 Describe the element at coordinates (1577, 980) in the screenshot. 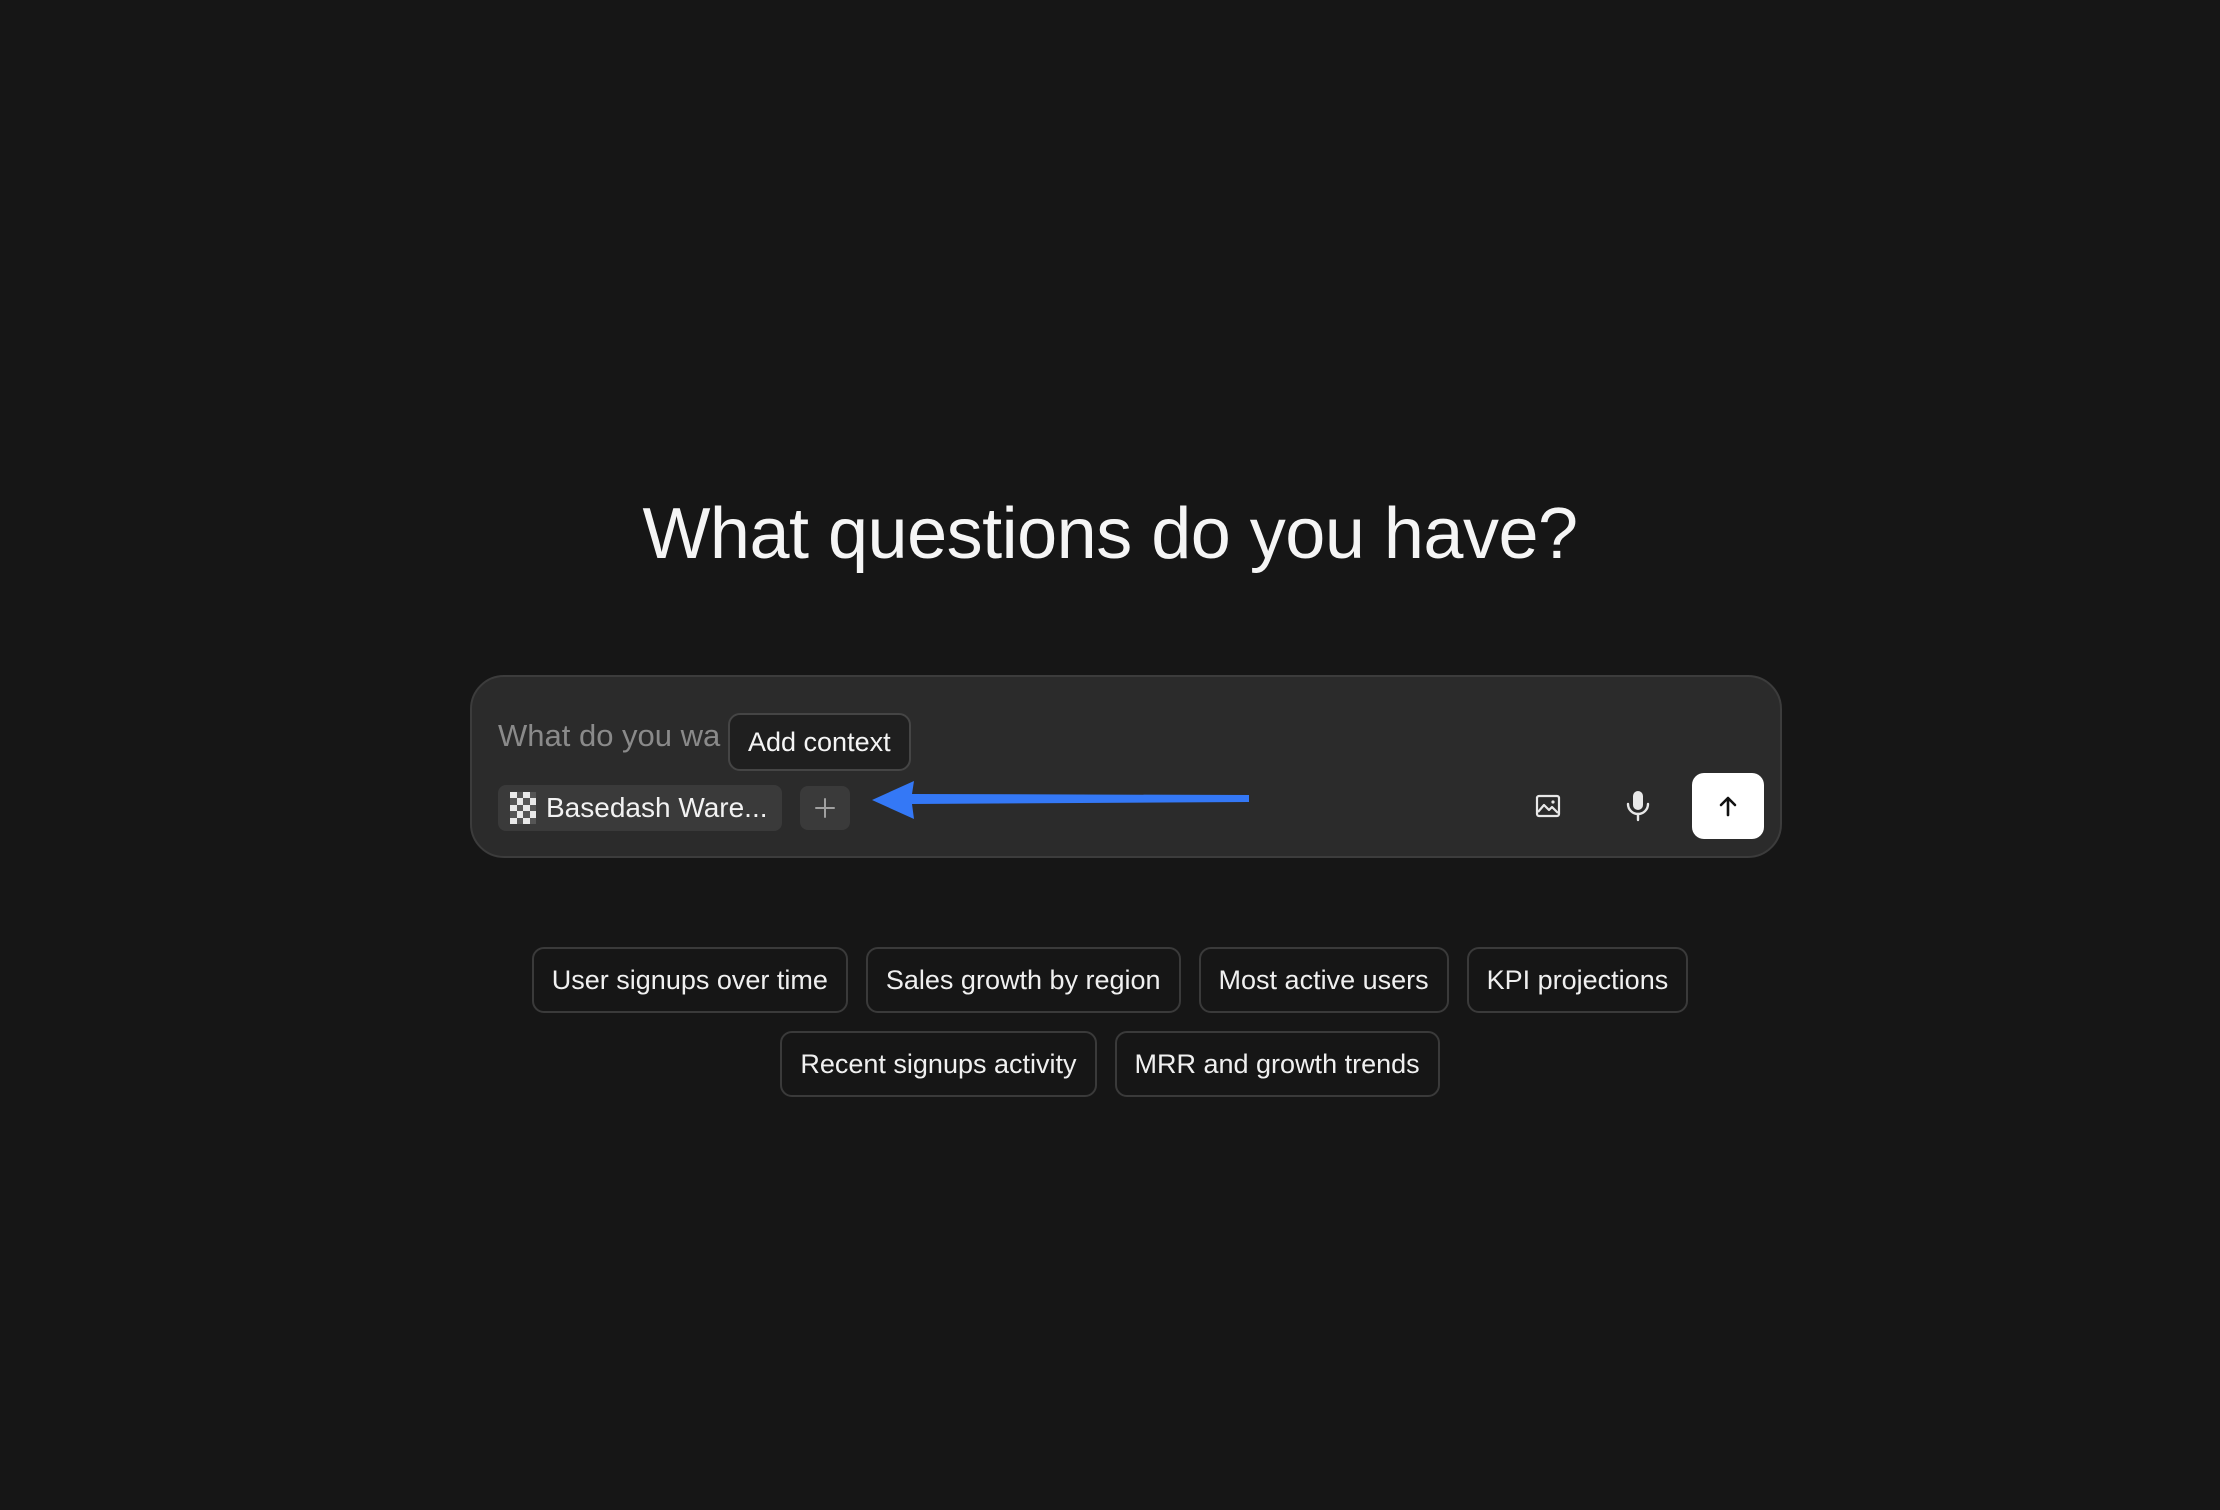

I see `suggestion-kpi-projections: KPI projections` at that location.